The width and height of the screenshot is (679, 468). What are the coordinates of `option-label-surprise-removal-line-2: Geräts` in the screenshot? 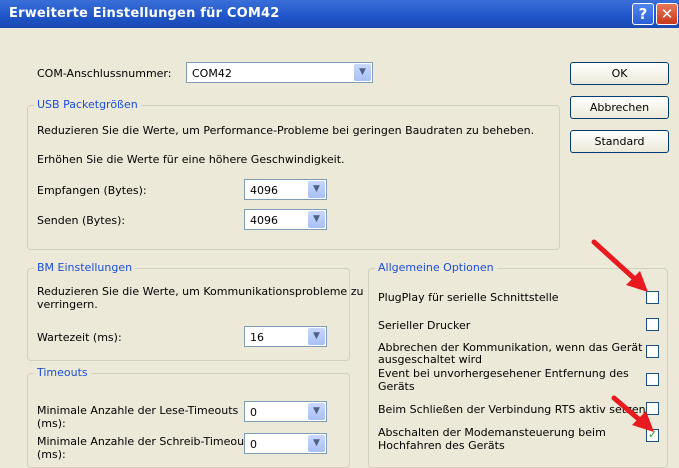 It's located at (396, 386).